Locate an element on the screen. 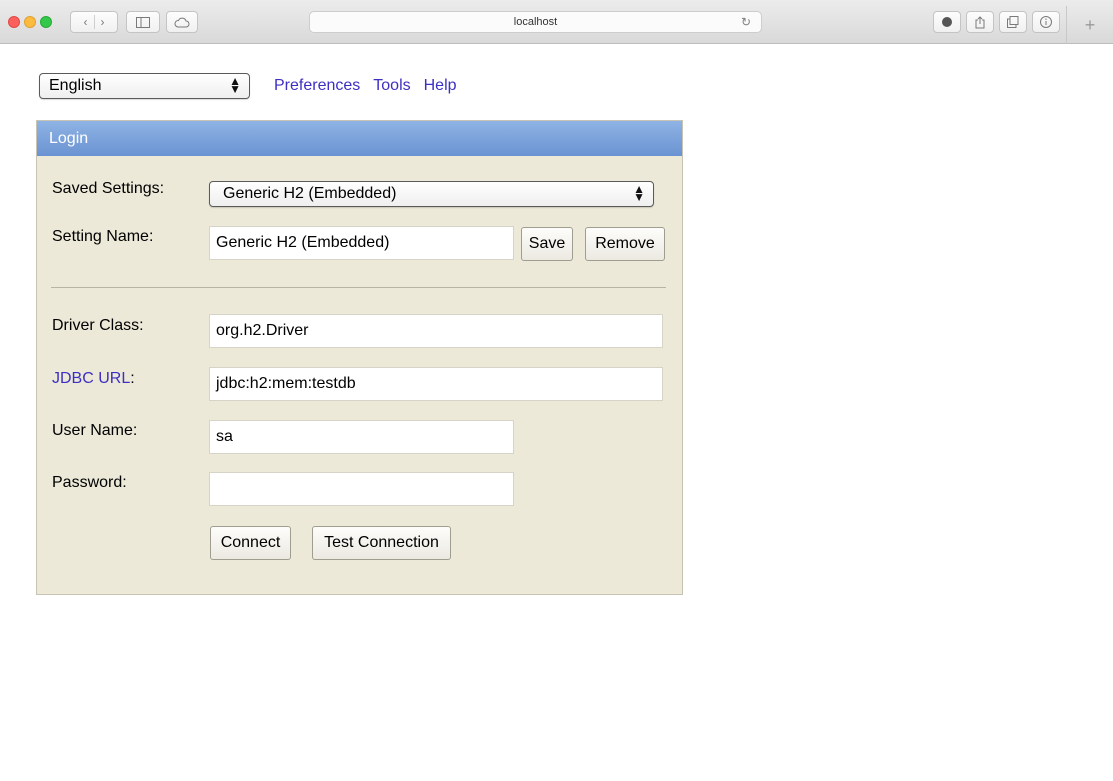 The image size is (1113, 781). top-bar: English ▲ ▼ Preferences Tools Help is located at coordinates (248, 86).